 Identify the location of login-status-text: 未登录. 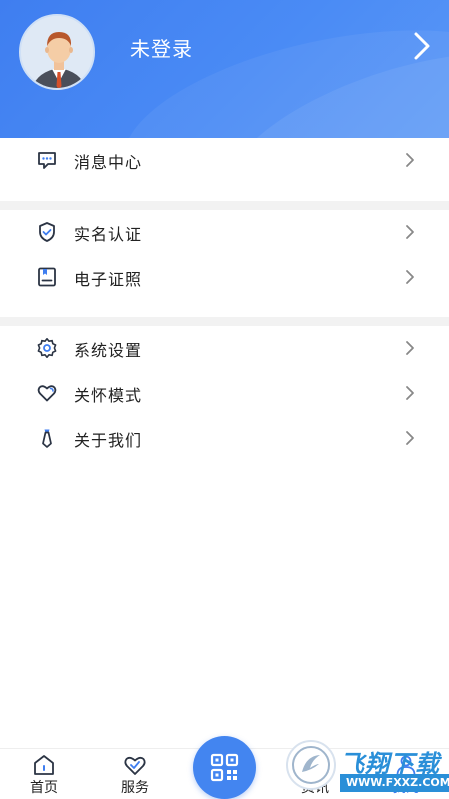
(161, 47).